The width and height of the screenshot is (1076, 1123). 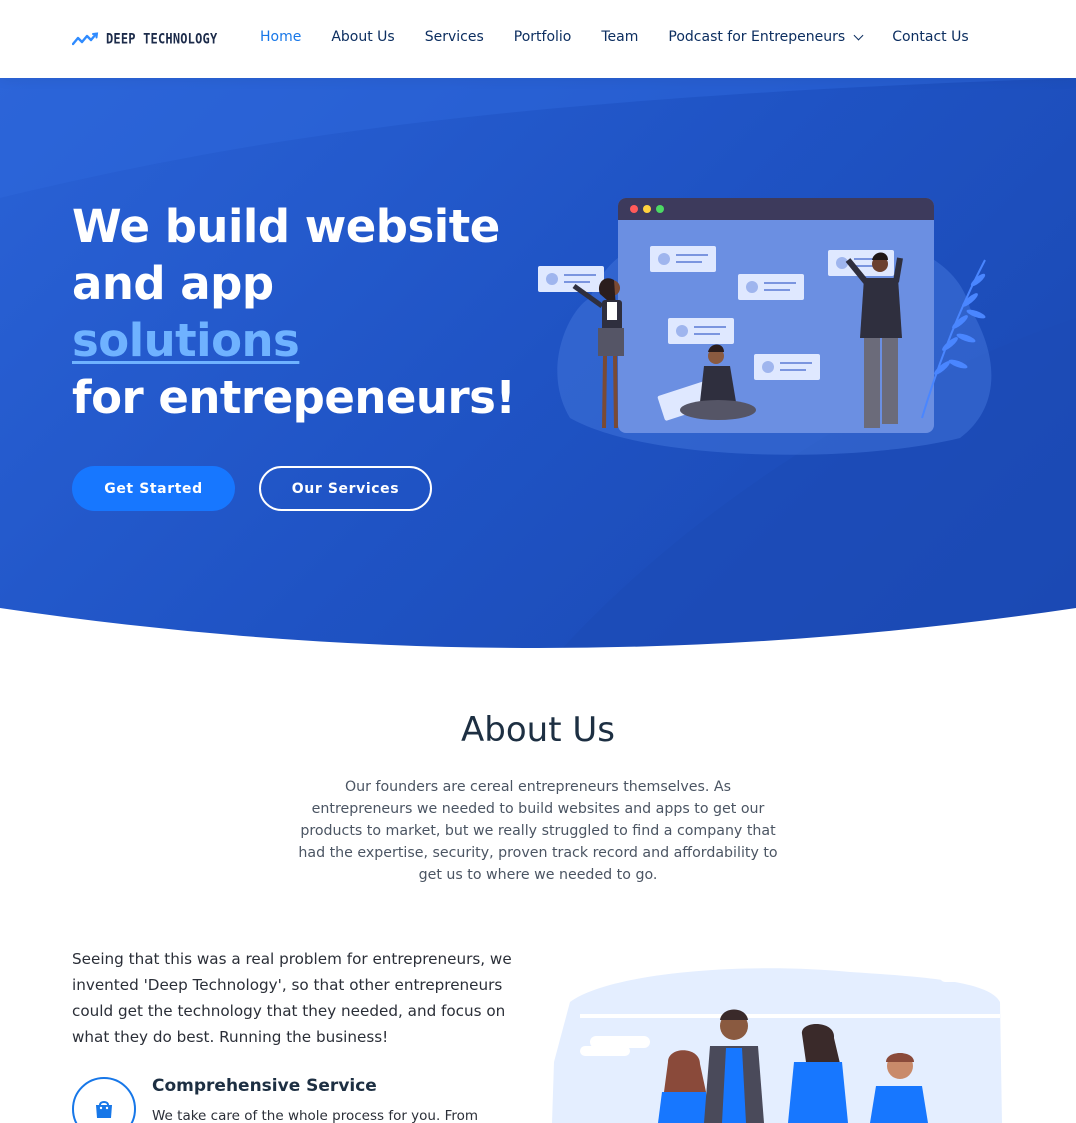 What do you see at coordinates (858, 35) in the screenshot?
I see `chevron-down-icon` at bounding box center [858, 35].